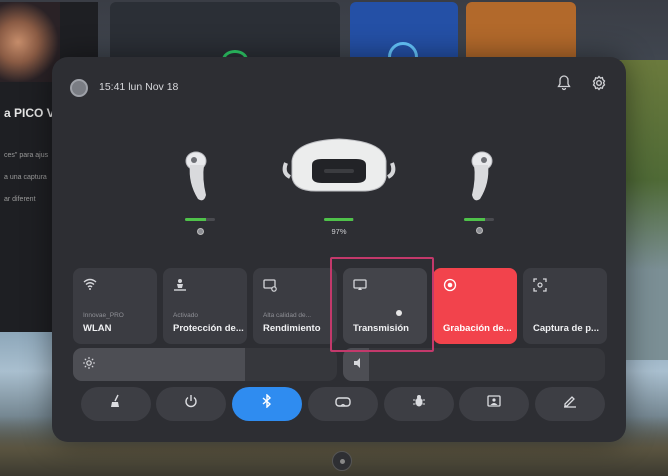  What do you see at coordinates (139, 87) in the screenshot?
I see `date-time-label: 15:41 lun Nov 18` at bounding box center [139, 87].